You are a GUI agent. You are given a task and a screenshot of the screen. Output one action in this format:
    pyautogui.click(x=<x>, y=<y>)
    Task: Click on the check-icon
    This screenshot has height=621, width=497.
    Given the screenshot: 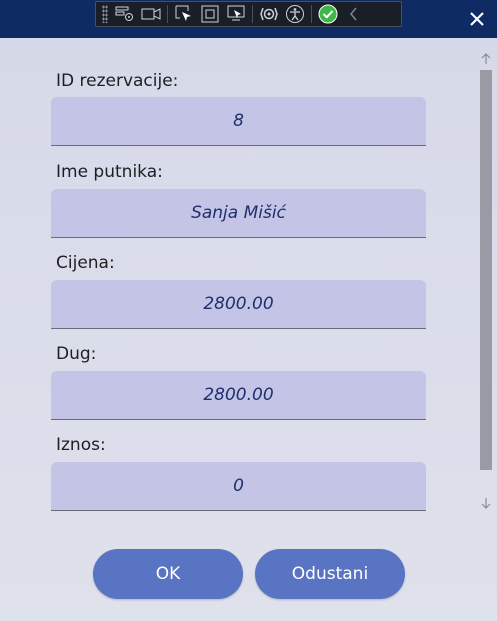 What is the action you would take?
    pyautogui.click(x=328, y=14)
    